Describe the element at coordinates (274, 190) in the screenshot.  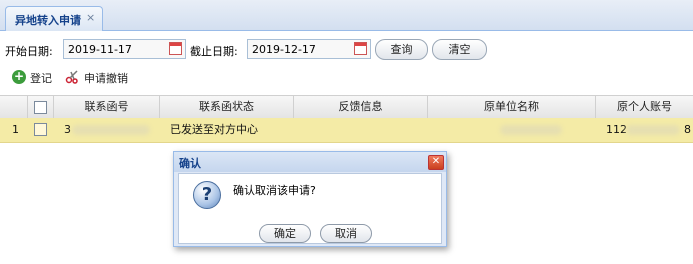
I see `dialog-message: 确认取消该申请?` at that location.